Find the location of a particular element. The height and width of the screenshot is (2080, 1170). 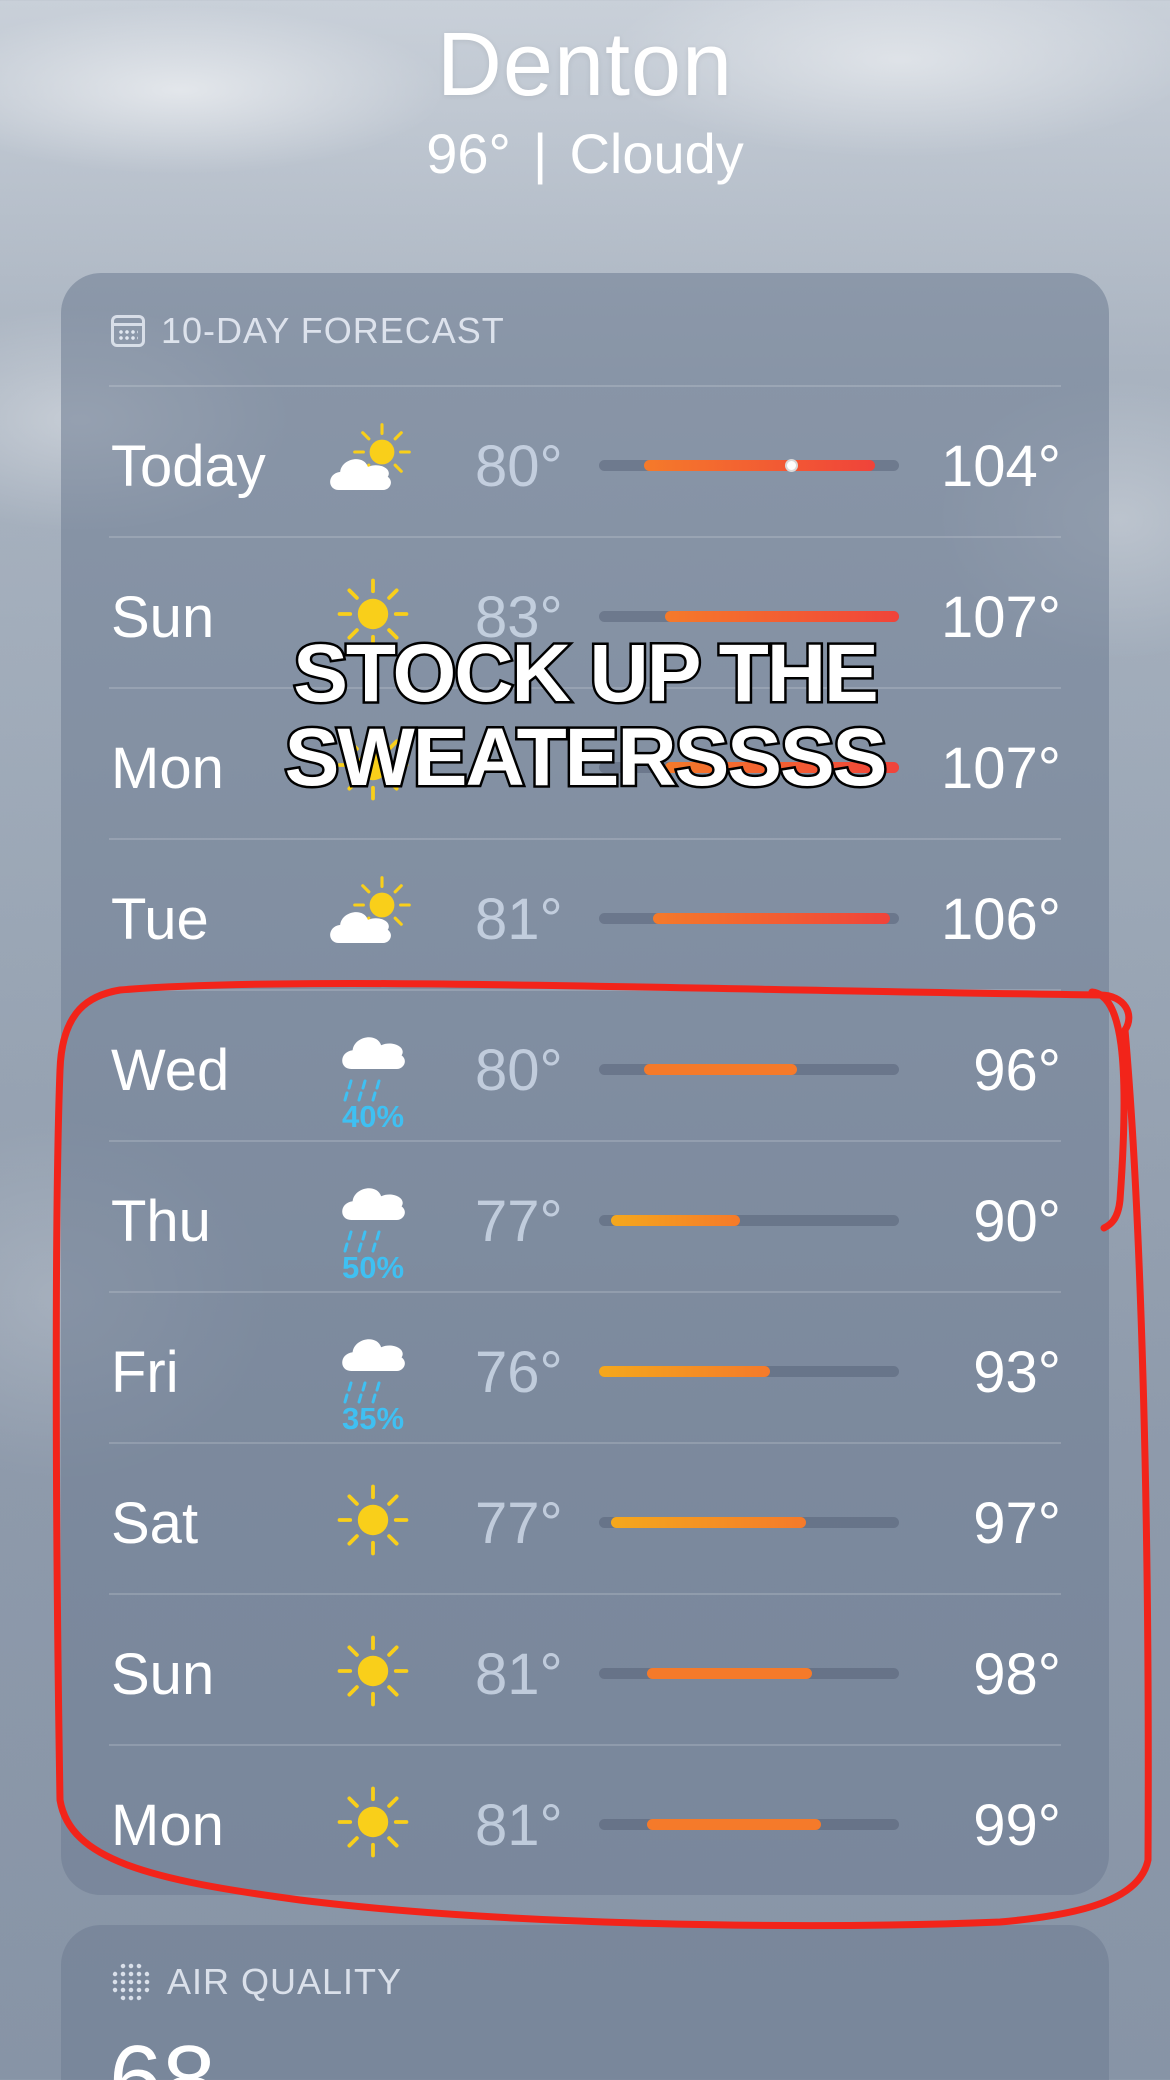

forecast-row: Mon 81° 99° is located at coordinates (585, 1819).